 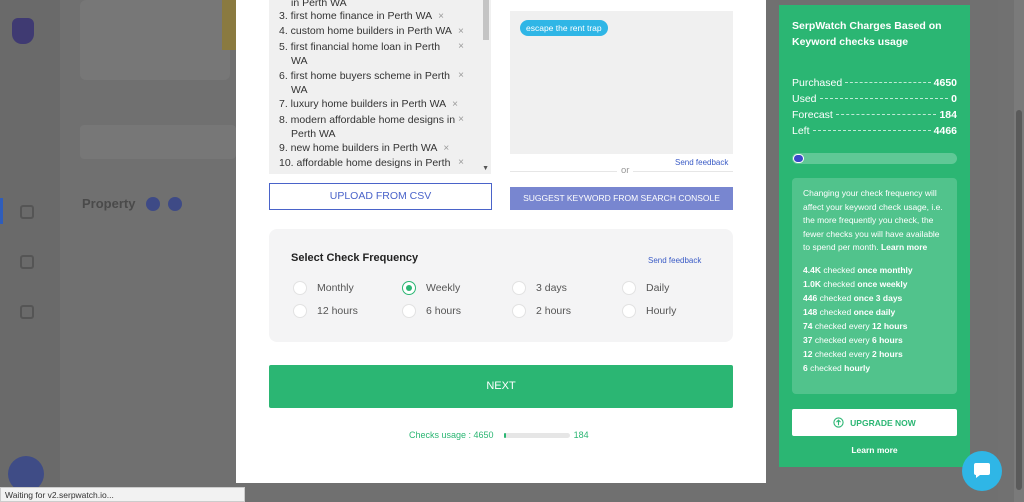 I want to click on radio-label: Weekly, so click(x=443, y=288).